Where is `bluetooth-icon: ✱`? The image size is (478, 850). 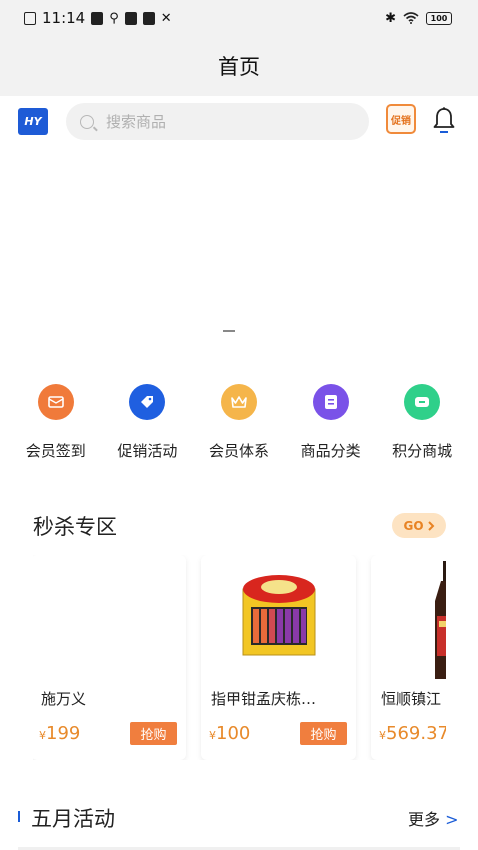 bluetooth-icon: ✱ is located at coordinates (390, 18).